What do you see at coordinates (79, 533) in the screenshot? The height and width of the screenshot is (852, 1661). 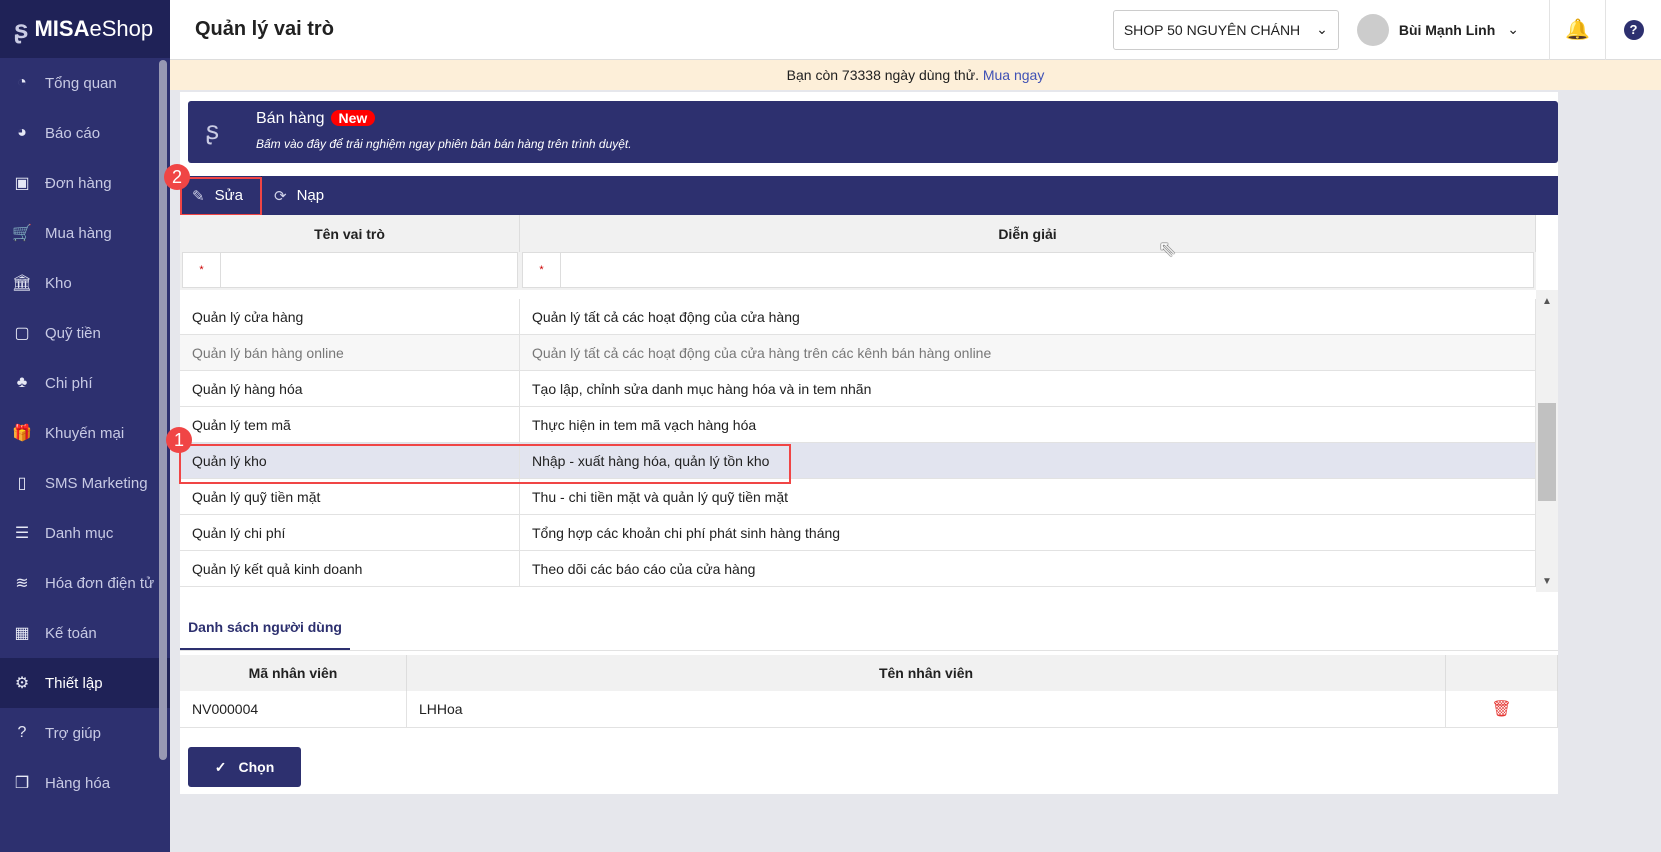 I see `sidebar-item-label: Danh mục` at bounding box center [79, 533].